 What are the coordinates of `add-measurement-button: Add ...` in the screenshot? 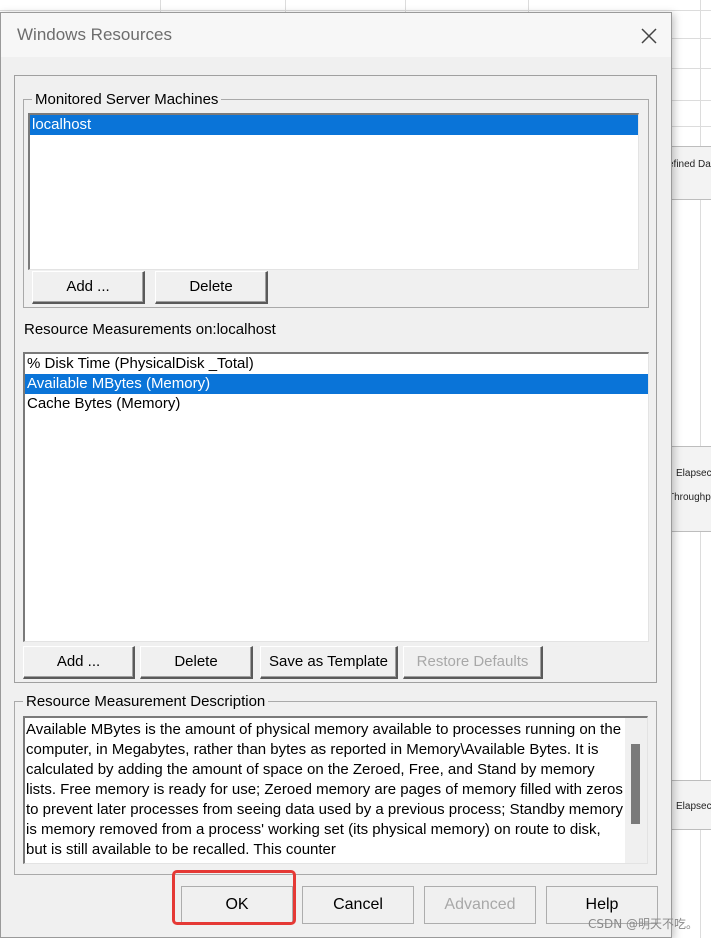 It's located at (79, 662).